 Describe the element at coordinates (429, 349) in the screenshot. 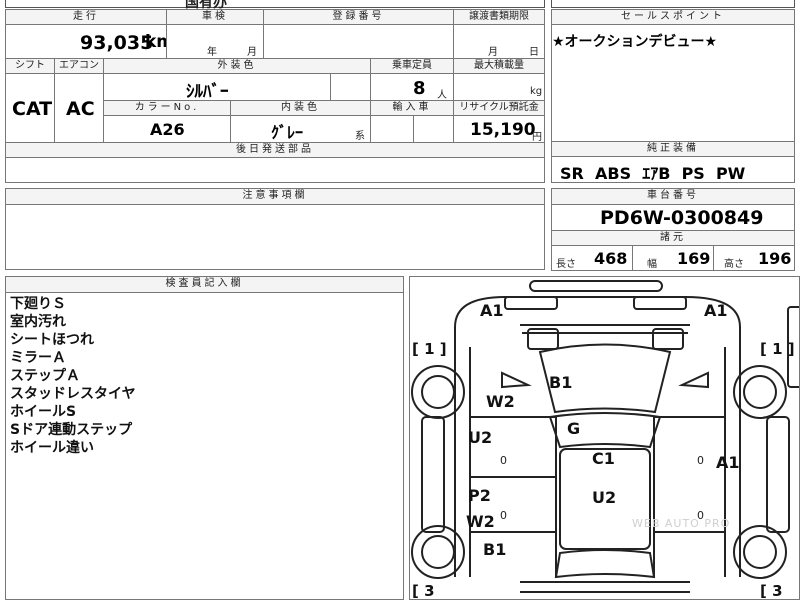

I see `front-left-number: [ 1 ]` at that location.